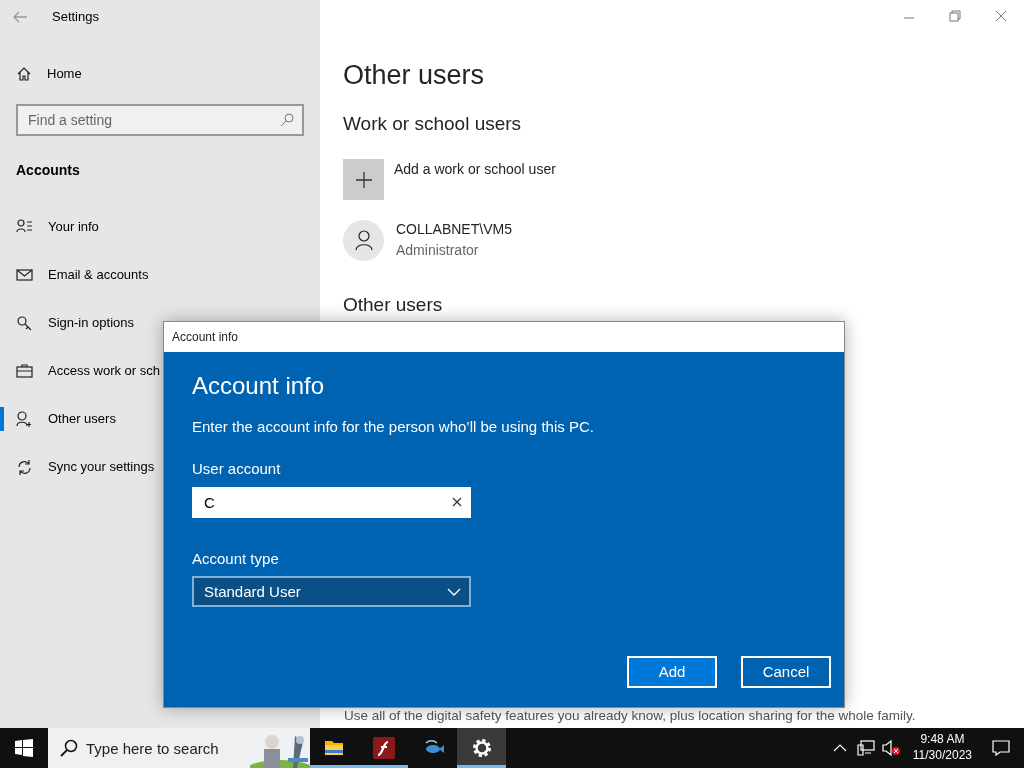 Image resolution: width=1024 pixels, height=768 pixels. I want to click on person-add-icon, so click(24, 419).